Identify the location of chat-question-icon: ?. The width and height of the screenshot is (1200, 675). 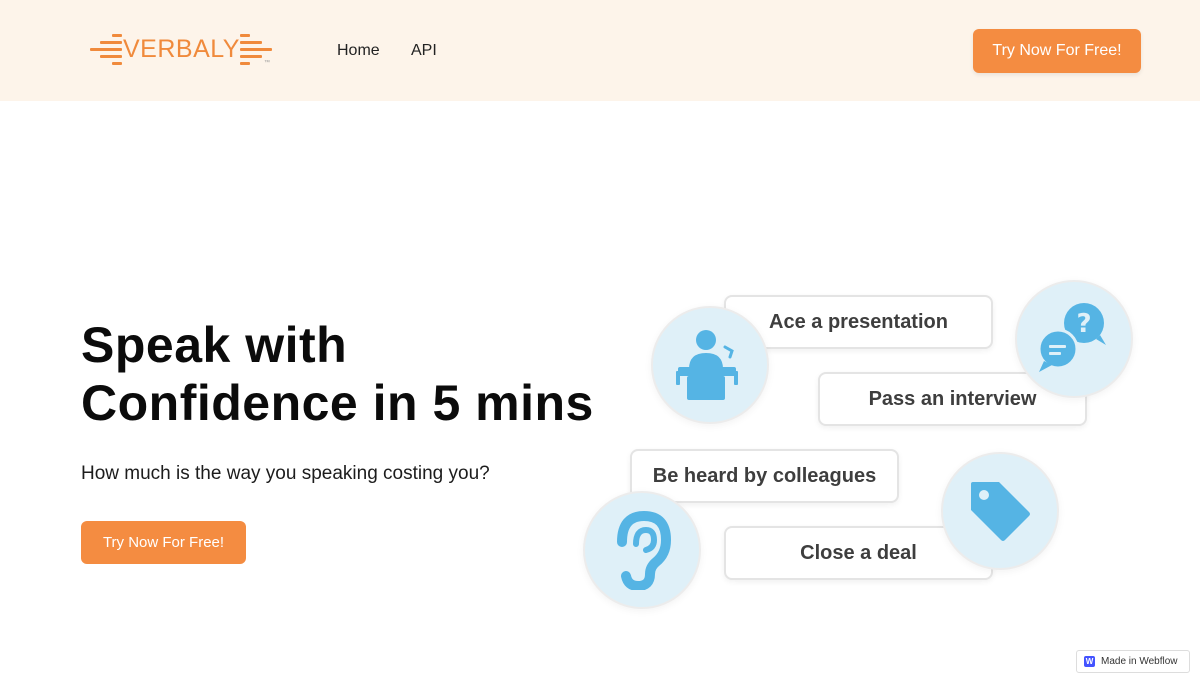
(1071, 337).